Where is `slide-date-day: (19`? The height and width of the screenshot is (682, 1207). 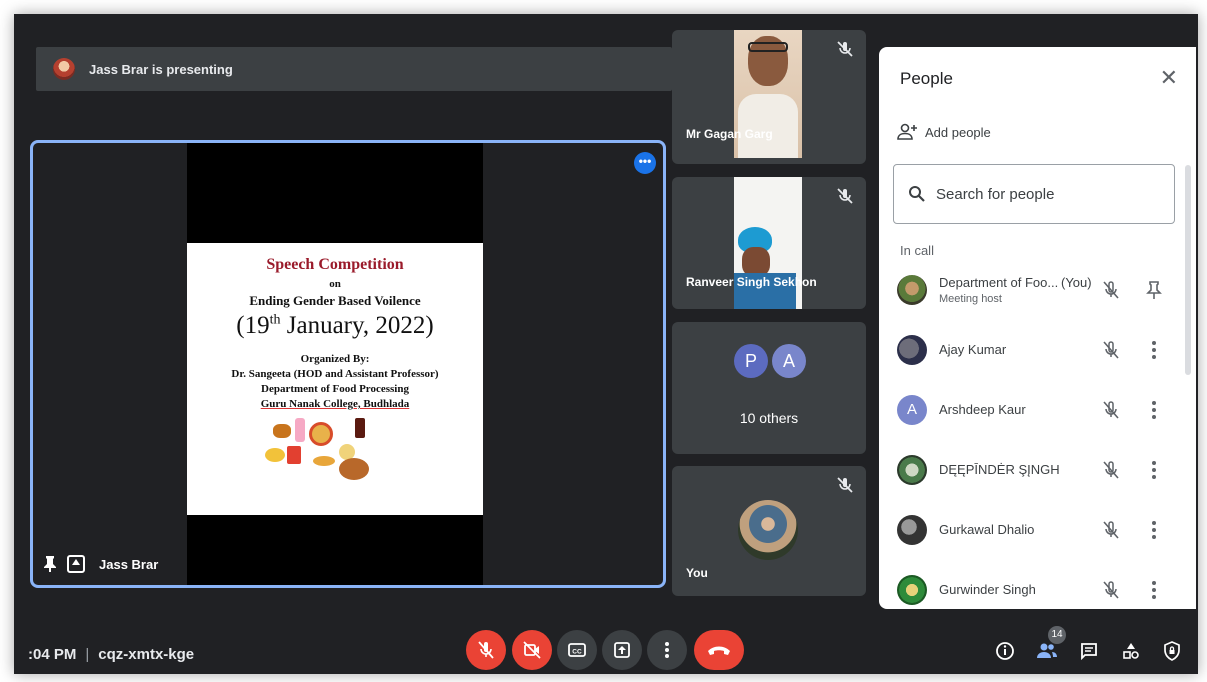 slide-date-day: (19 is located at coordinates (253, 325).